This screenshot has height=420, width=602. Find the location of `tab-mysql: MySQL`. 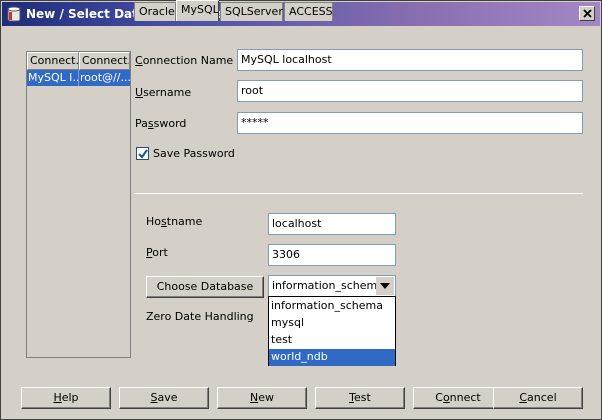

tab-mysql: MySQL is located at coordinates (197, 10).